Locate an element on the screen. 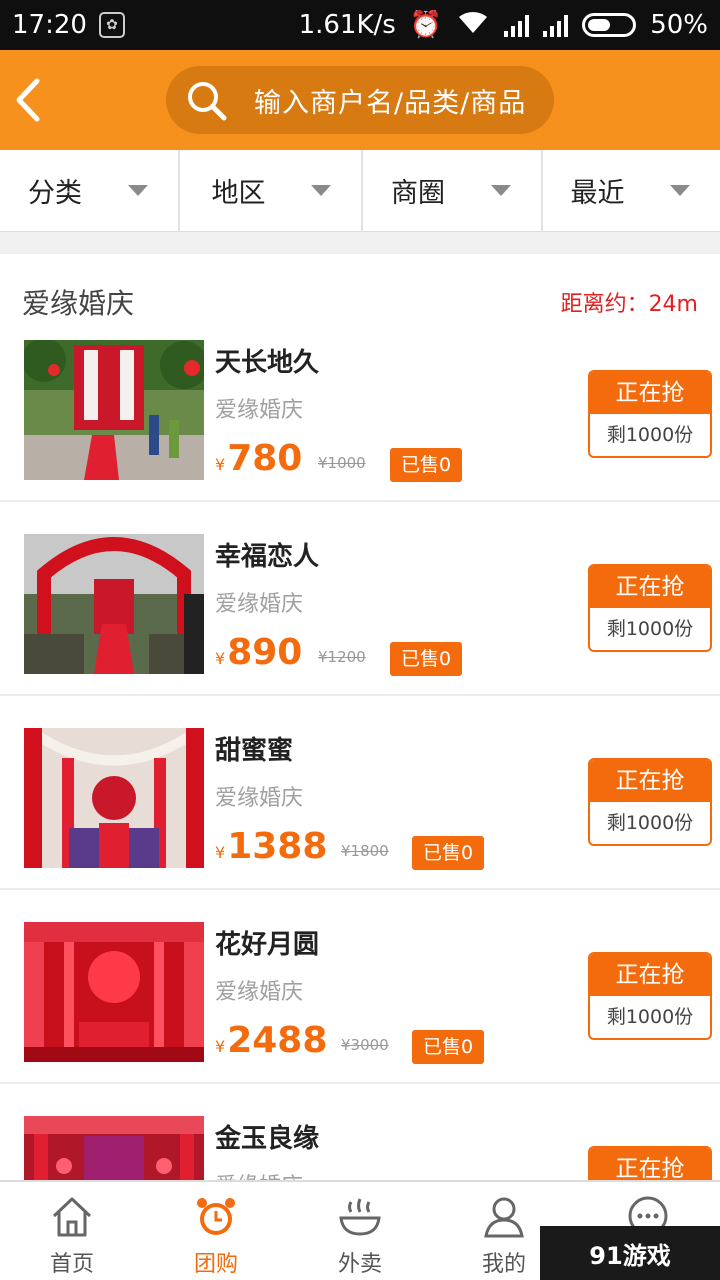  network-speed: 1.61K/s is located at coordinates (347, 25).